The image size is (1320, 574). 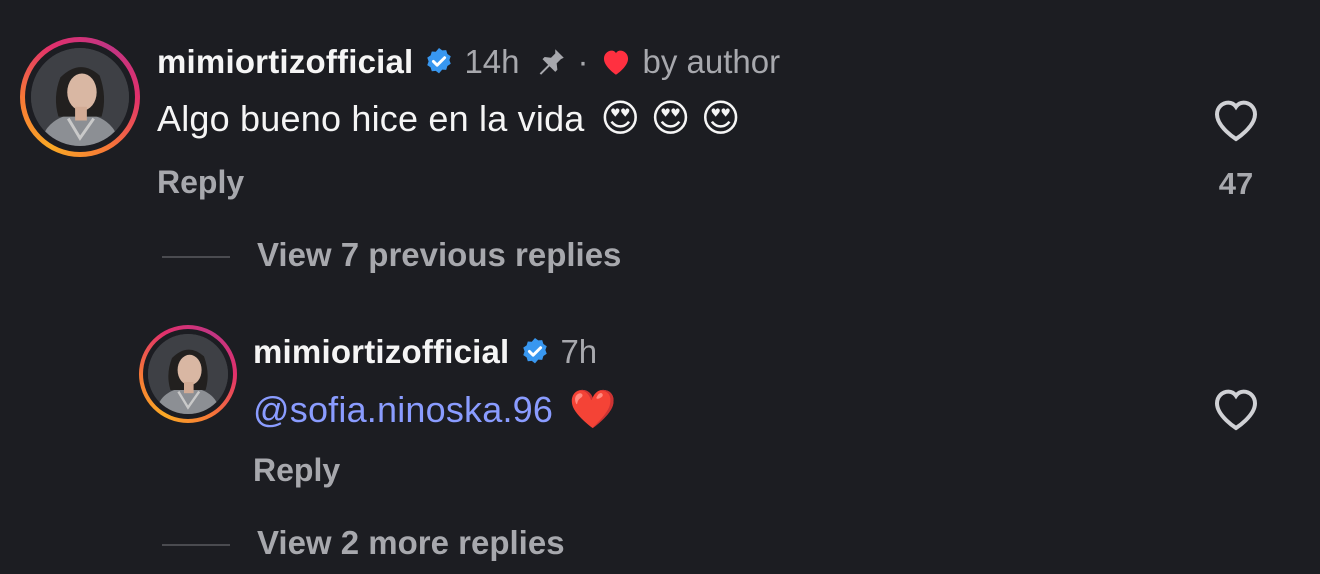 What do you see at coordinates (670, 119) in the screenshot?
I see `heart-eyes-emojis: 😍 😍 😍` at bounding box center [670, 119].